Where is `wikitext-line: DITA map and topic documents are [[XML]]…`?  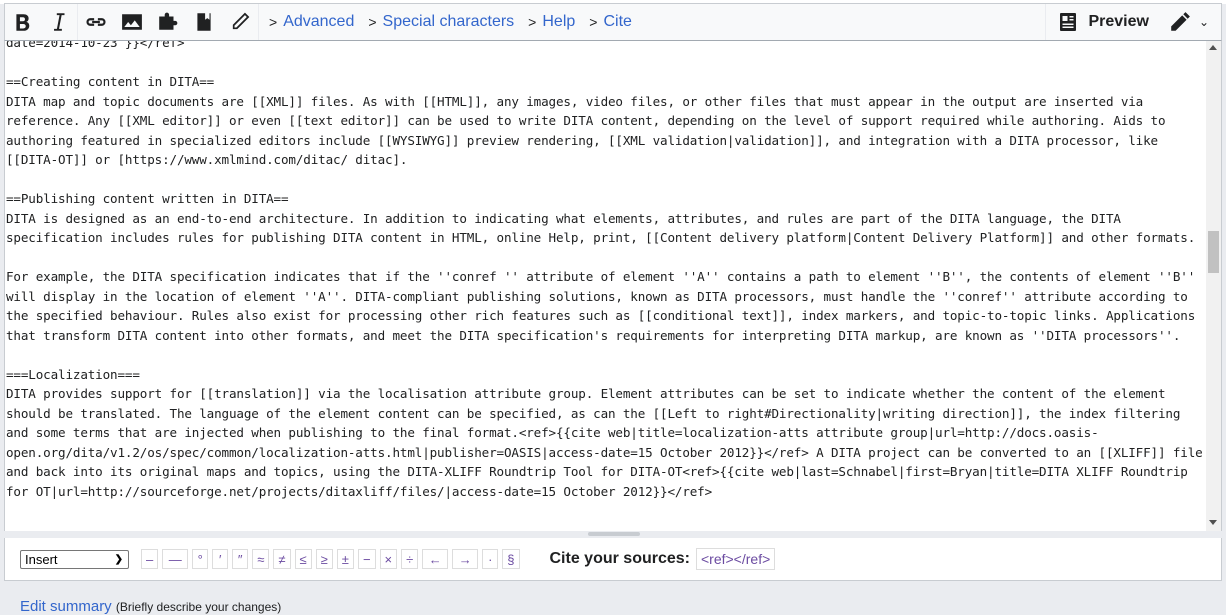 wikitext-line: DITA map and topic documents are [[XML]]… is located at coordinates (589, 130).